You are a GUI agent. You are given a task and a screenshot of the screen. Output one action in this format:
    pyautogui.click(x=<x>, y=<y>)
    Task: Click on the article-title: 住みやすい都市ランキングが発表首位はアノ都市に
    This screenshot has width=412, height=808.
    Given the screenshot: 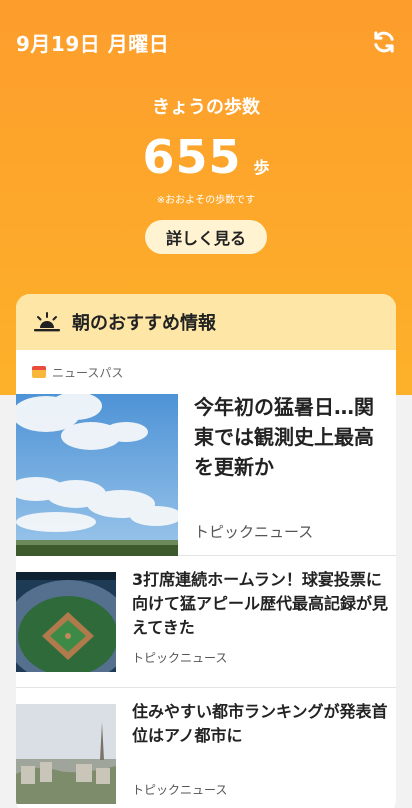 What is the action you would take?
    pyautogui.click(x=260, y=723)
    